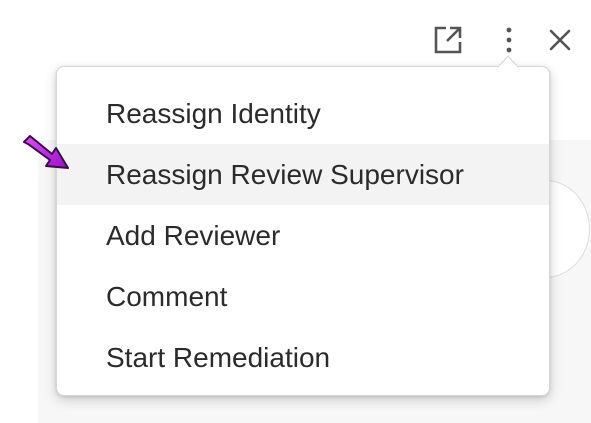 The height and width of the screenshot is (423, 591). I want to click on menu-item-add-reviewer: Add Reviewer, so click(303, 235).